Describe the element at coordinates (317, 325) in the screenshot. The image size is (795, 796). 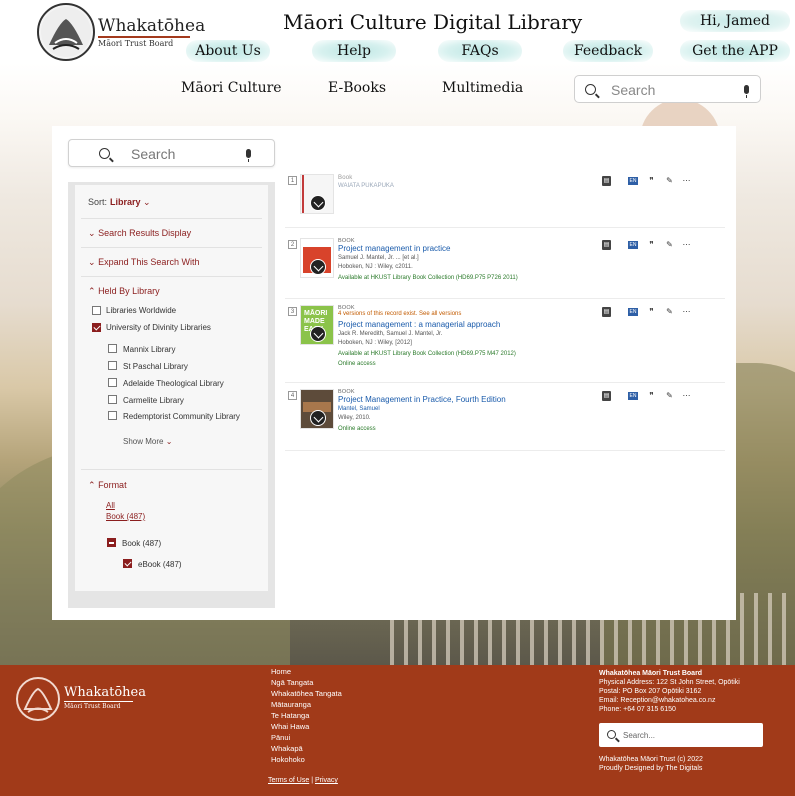
I see `book-cover: MĀORIMADEEASY` at that location.